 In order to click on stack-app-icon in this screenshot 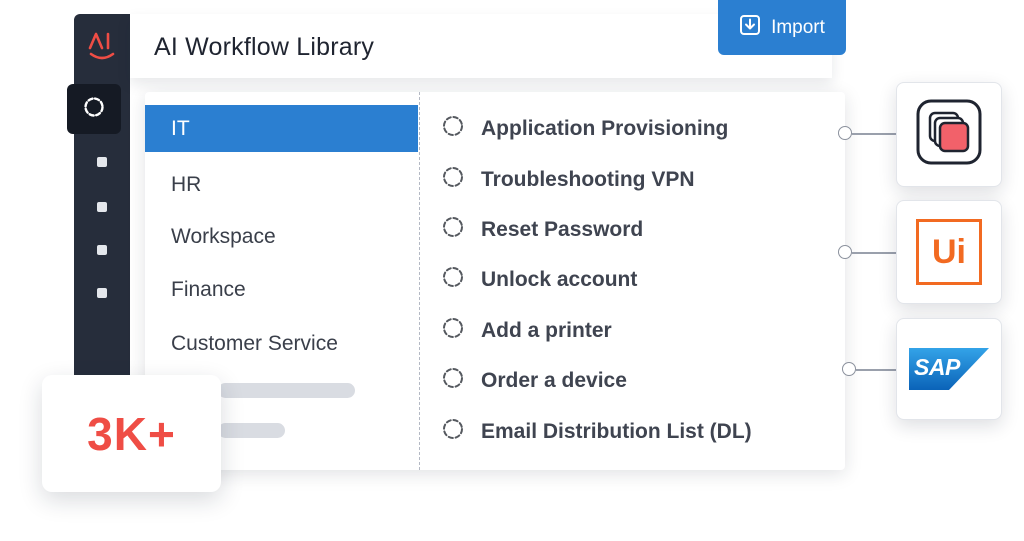, I will do `click(949, 134)`.